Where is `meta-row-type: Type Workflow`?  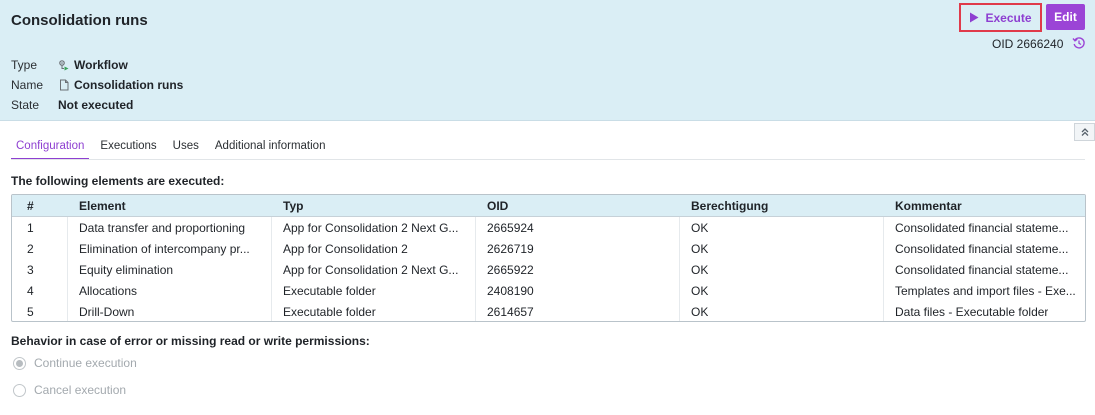
meta-row-type: Type Workflow is located at coordinates (97, 65).